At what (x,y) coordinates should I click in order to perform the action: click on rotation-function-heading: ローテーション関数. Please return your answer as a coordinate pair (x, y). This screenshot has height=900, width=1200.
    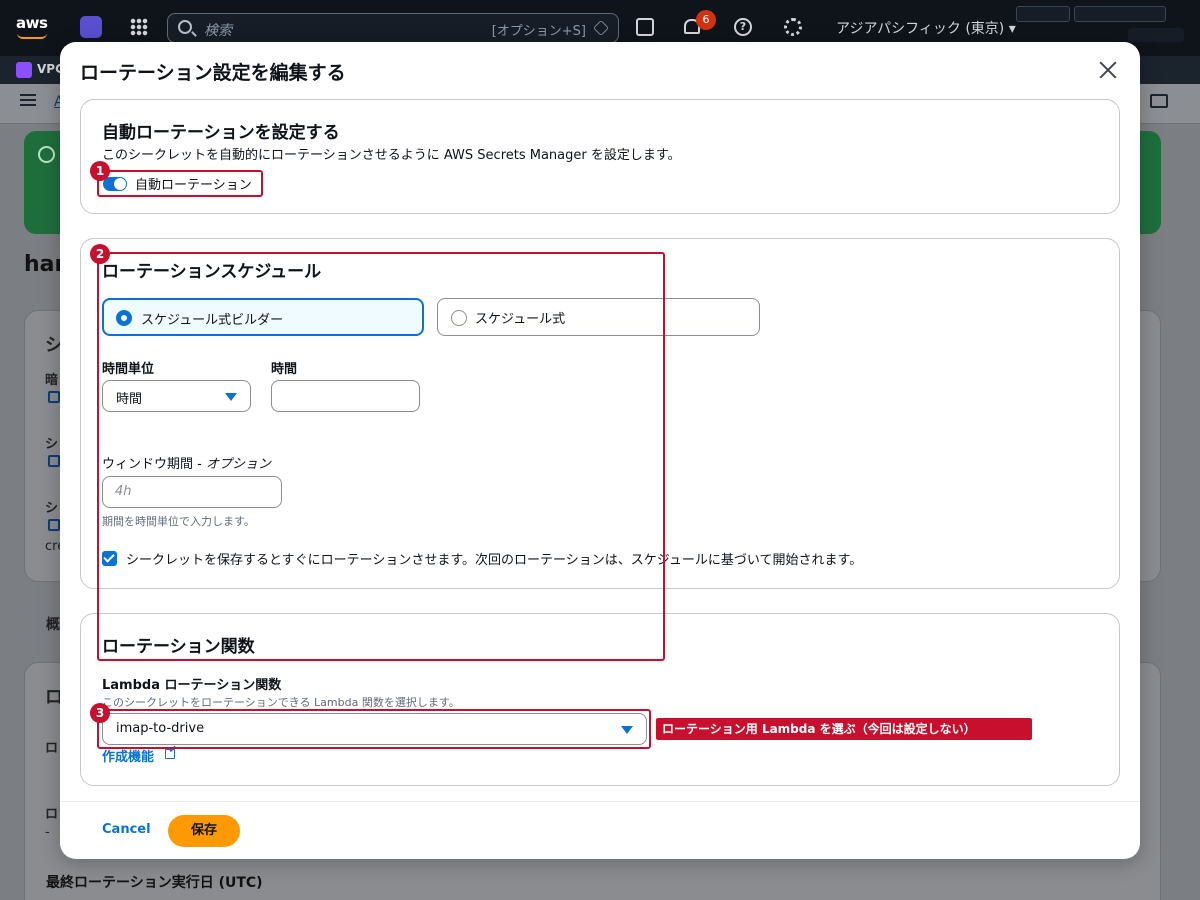
    Looking at the image, I should click on (178, 647).